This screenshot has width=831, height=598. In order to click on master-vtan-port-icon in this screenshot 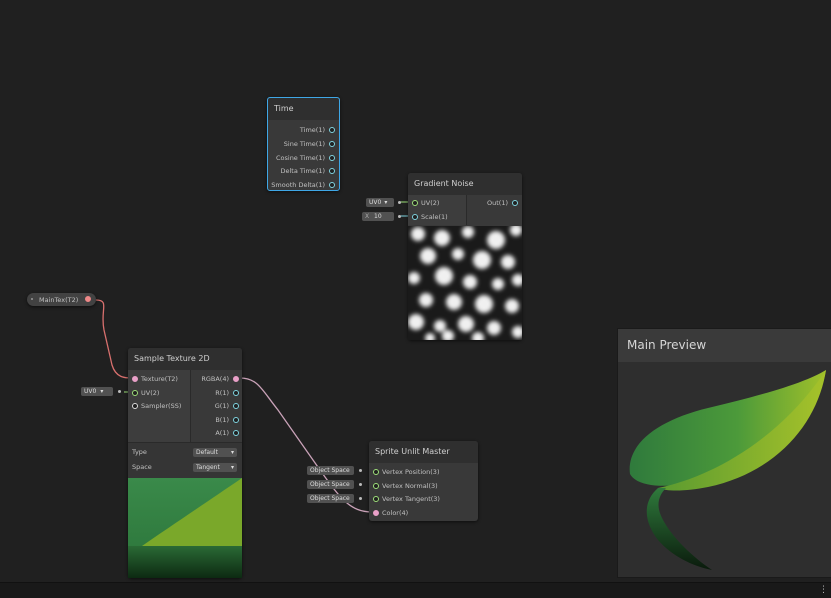, I will do `click(376, 499)`.